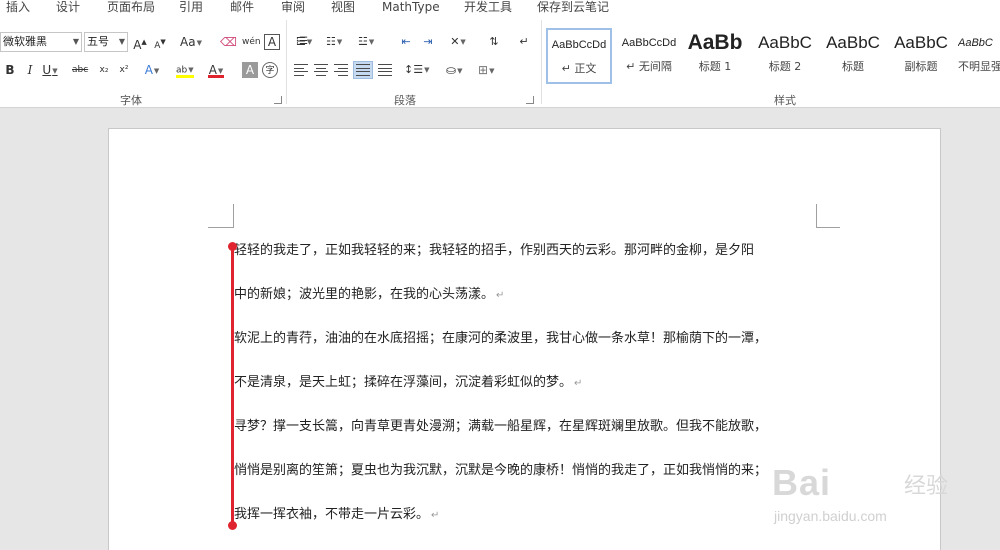 The height and width of the screenshot is (550, 1000). What do you see at coordinates (926, 486) in the screenshot?
I see `watermark-brand-cn: 经验` at bounding box center [926, 486].